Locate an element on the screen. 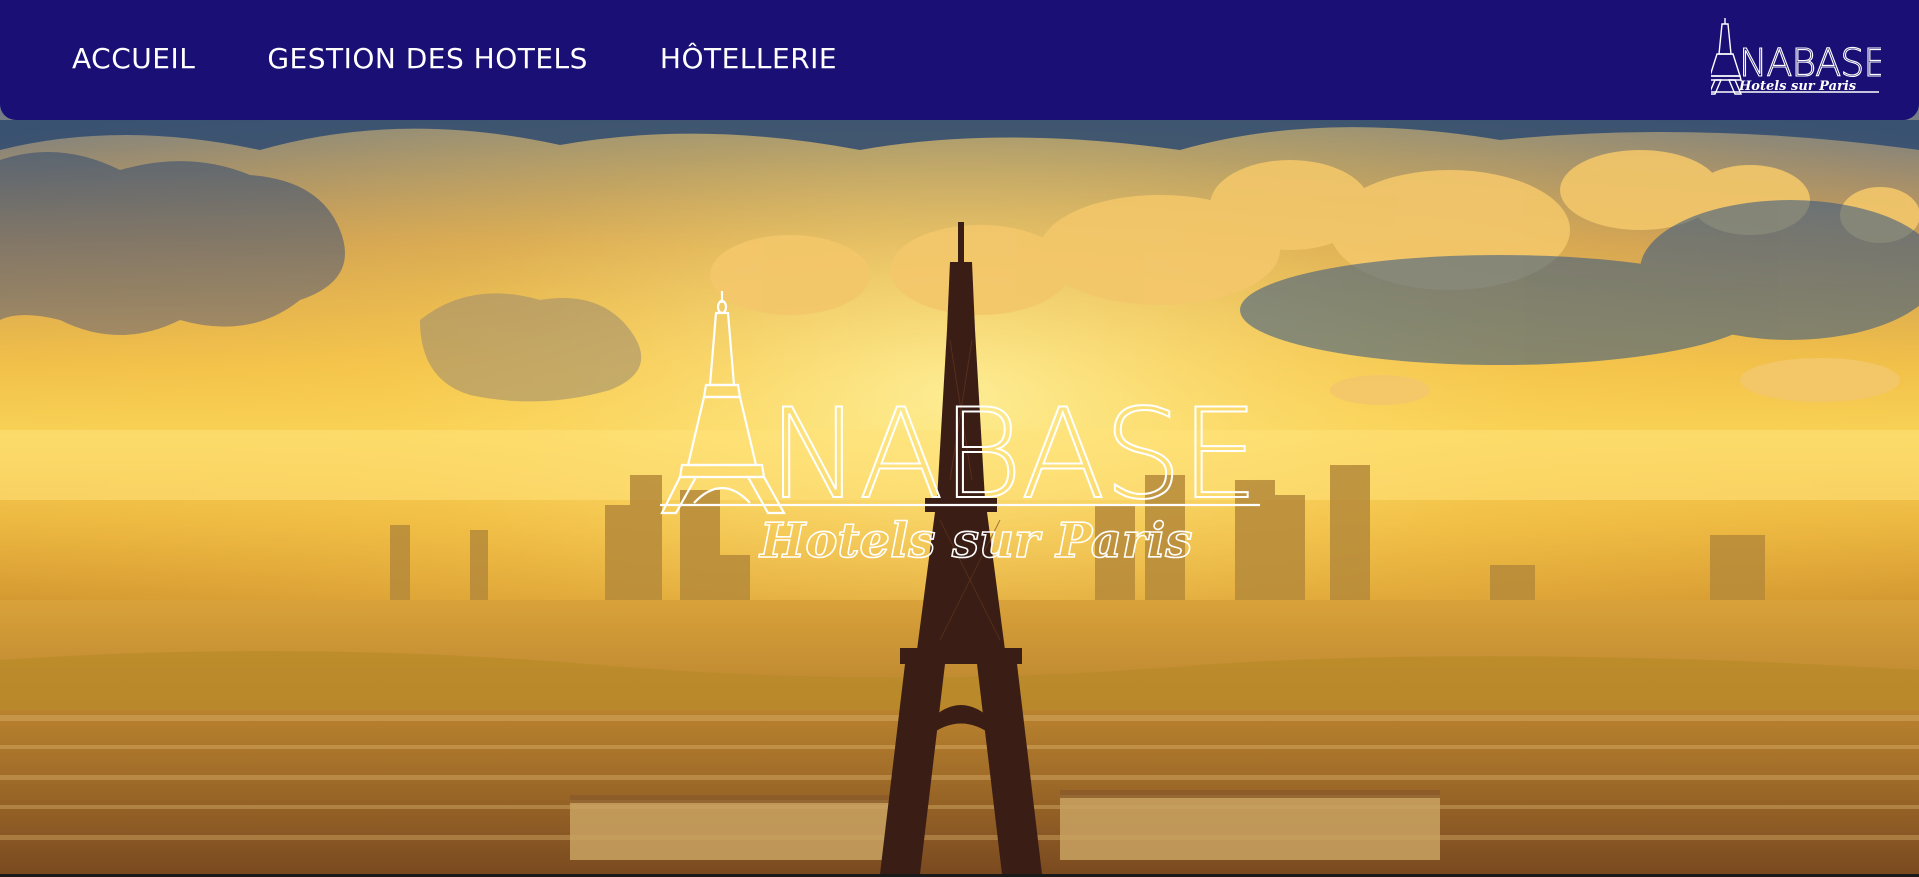 This screenshot has width=1919, height=877. nav-logo: NABASE Hotels sur Paris is located at coordinates (1796, 56).